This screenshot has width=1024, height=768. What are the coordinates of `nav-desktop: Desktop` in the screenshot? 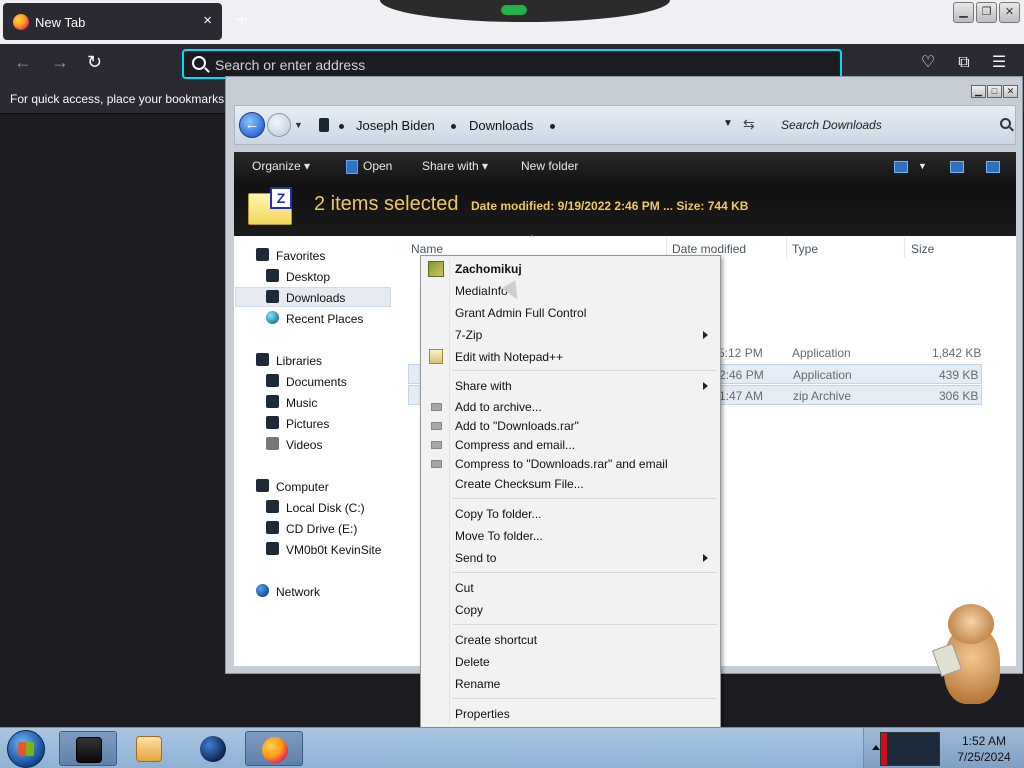 It's located at (331, 277).